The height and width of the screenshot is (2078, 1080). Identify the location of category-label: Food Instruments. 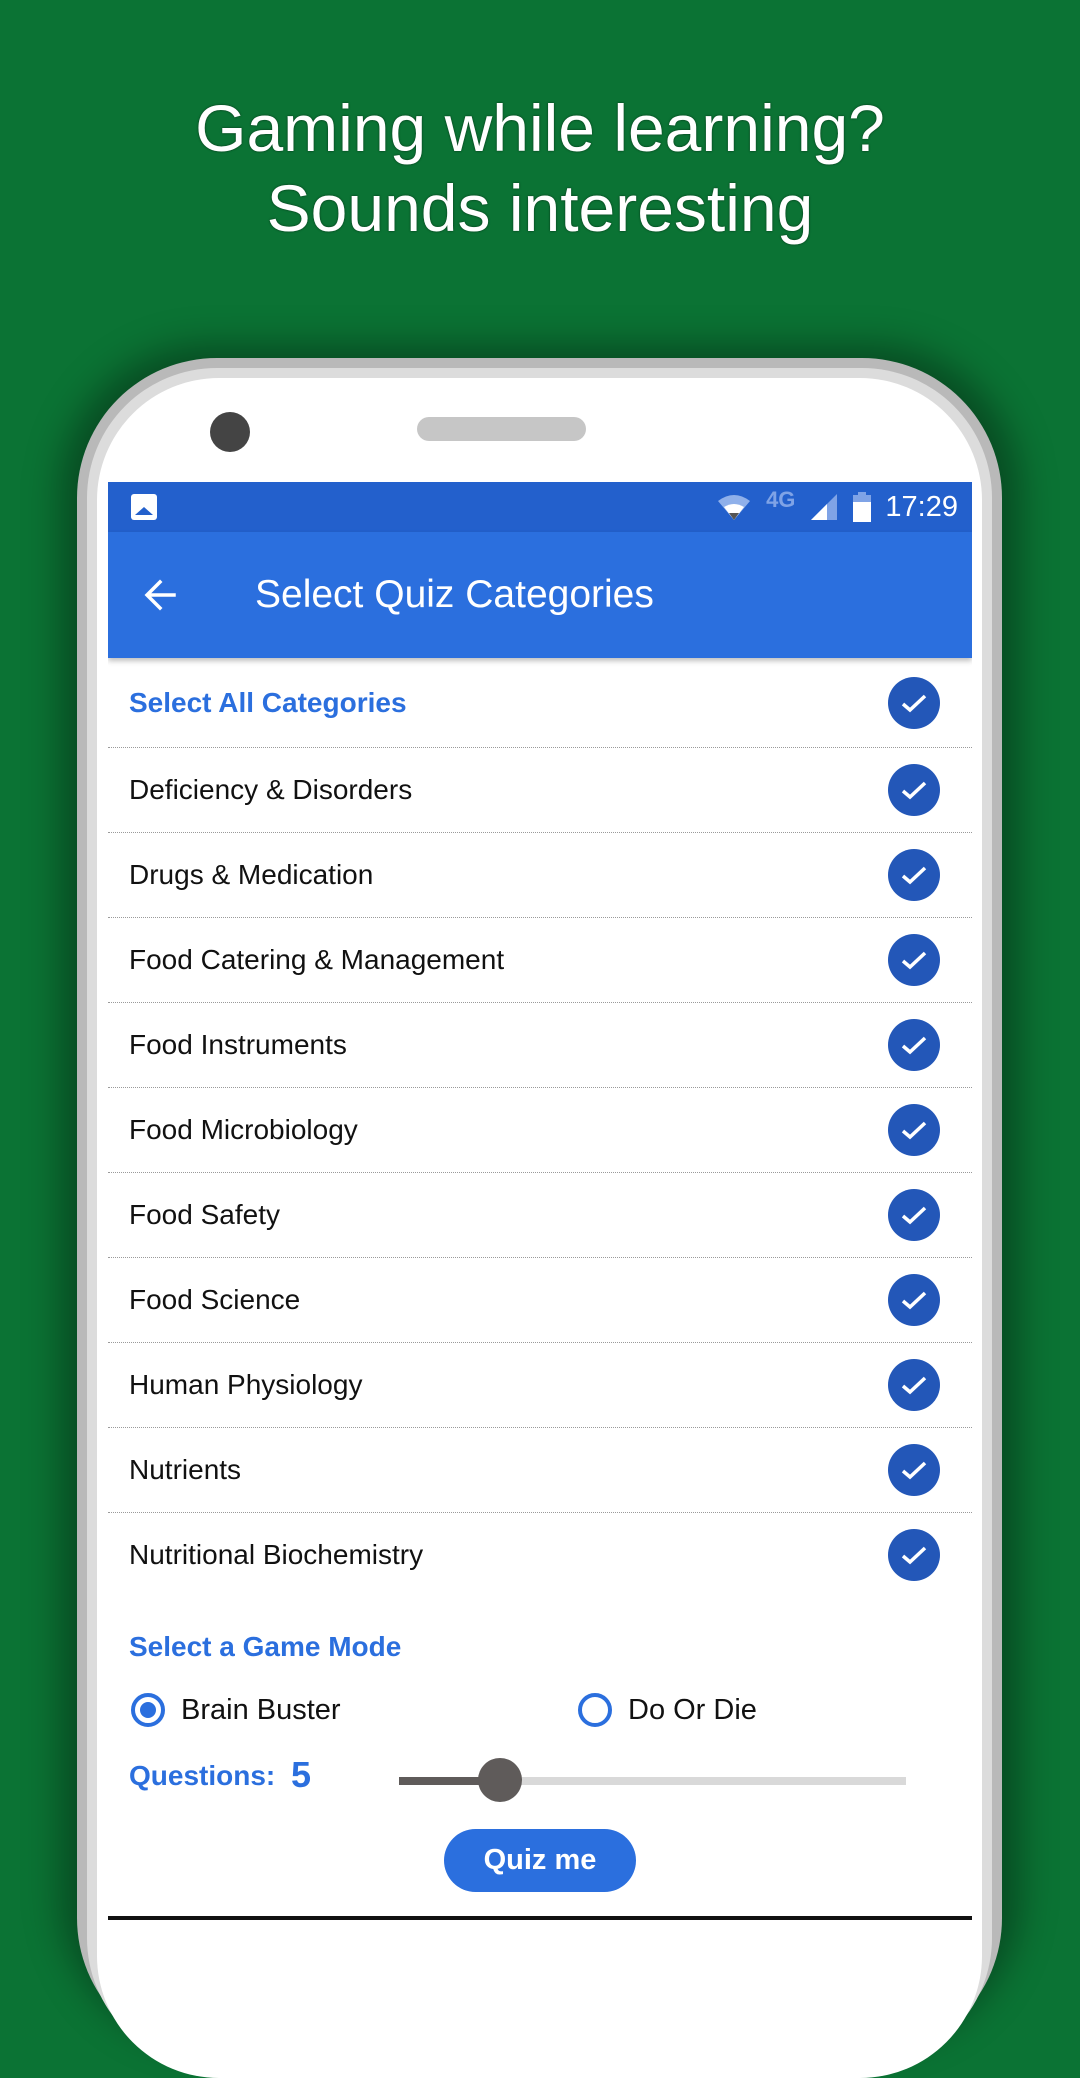
(238, 1044).